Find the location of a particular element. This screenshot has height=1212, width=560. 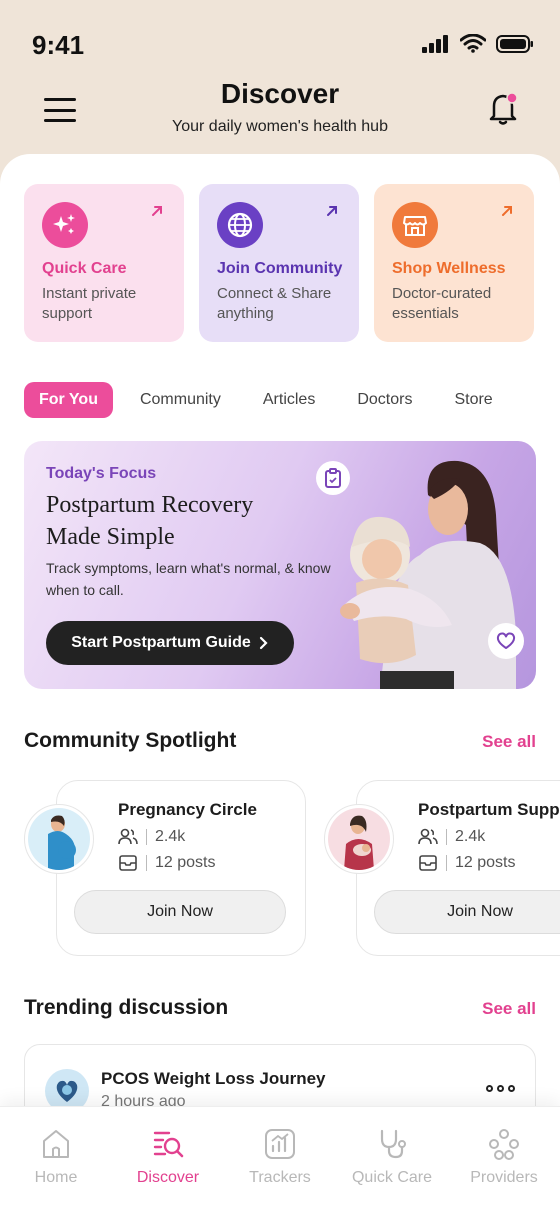

quick-card-title: Shop Wellness is located at coordinates (449, 268).